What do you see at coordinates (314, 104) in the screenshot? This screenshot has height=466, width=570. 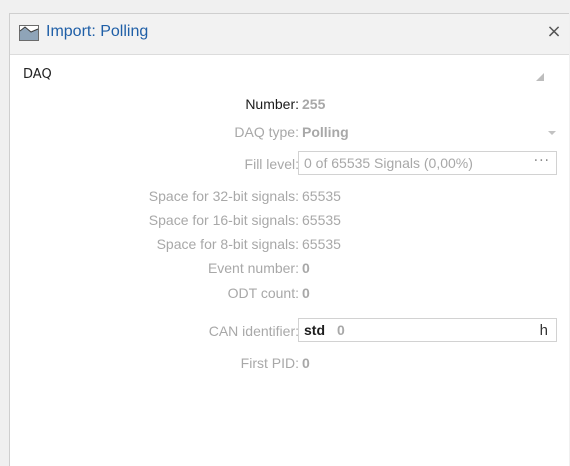 I see `number-value: 255` at bounding box center [314, 104].